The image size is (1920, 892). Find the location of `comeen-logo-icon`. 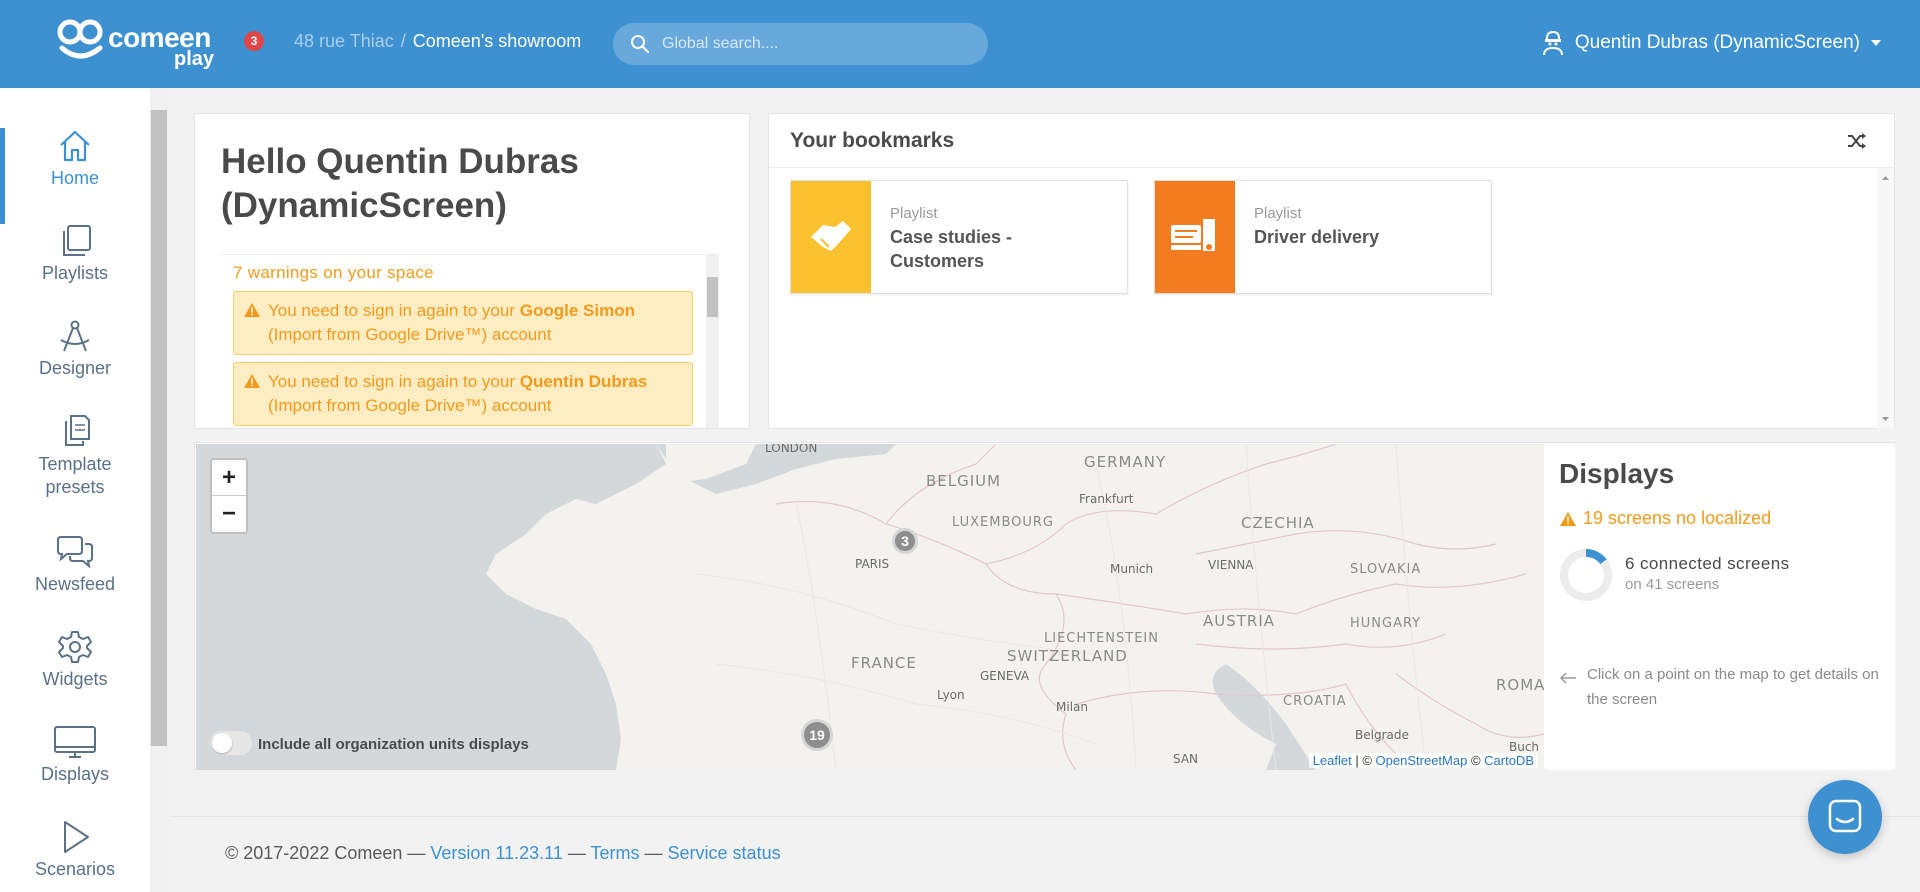

comeen-logo-icon is located at coordinates (80, 39).